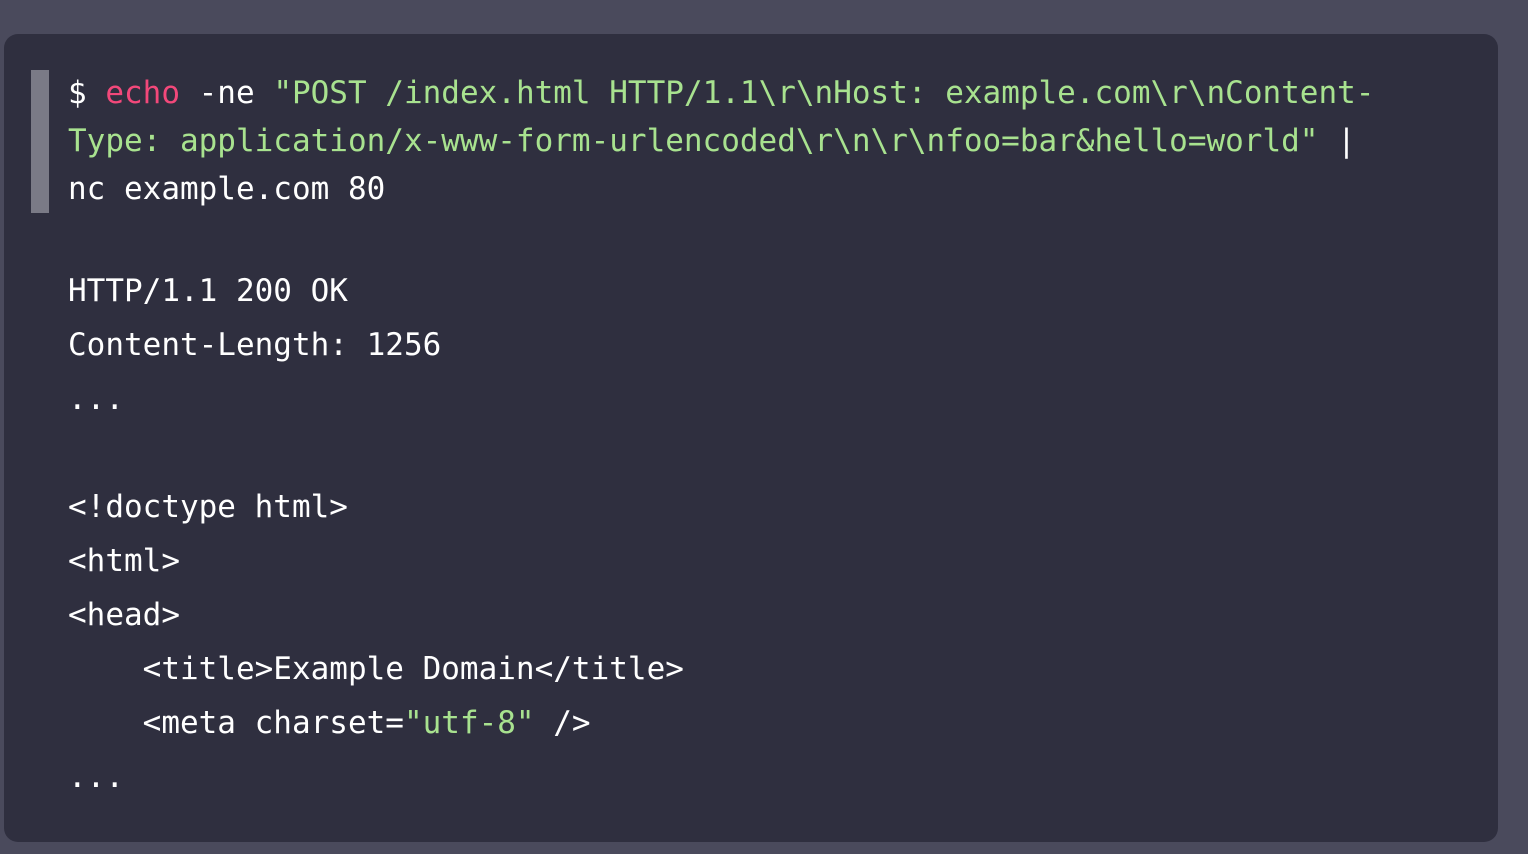 The image size is (1528, 854). Describe the element at coordinates (208, 291) in the screenshot. I see `output-status-line: HTTP/1.1 200 OK` at that location.